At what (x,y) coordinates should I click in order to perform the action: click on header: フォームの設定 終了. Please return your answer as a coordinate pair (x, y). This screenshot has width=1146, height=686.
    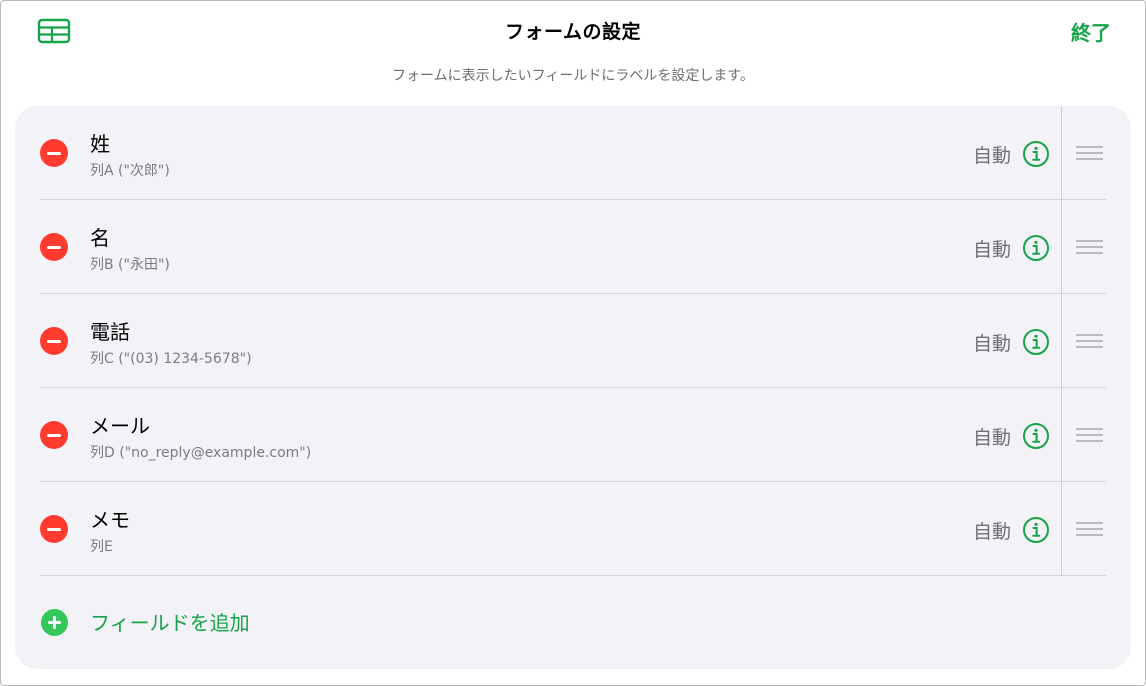
    Looking at the image, I should click on (573, 31).